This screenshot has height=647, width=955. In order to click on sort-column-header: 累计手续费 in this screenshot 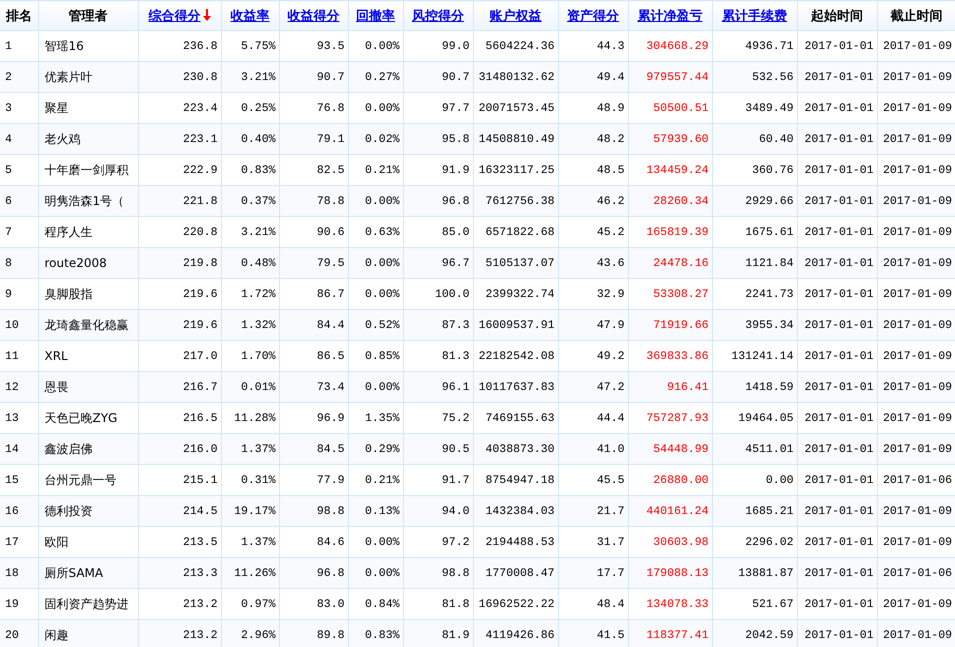, I will do `click(754, 15)`.